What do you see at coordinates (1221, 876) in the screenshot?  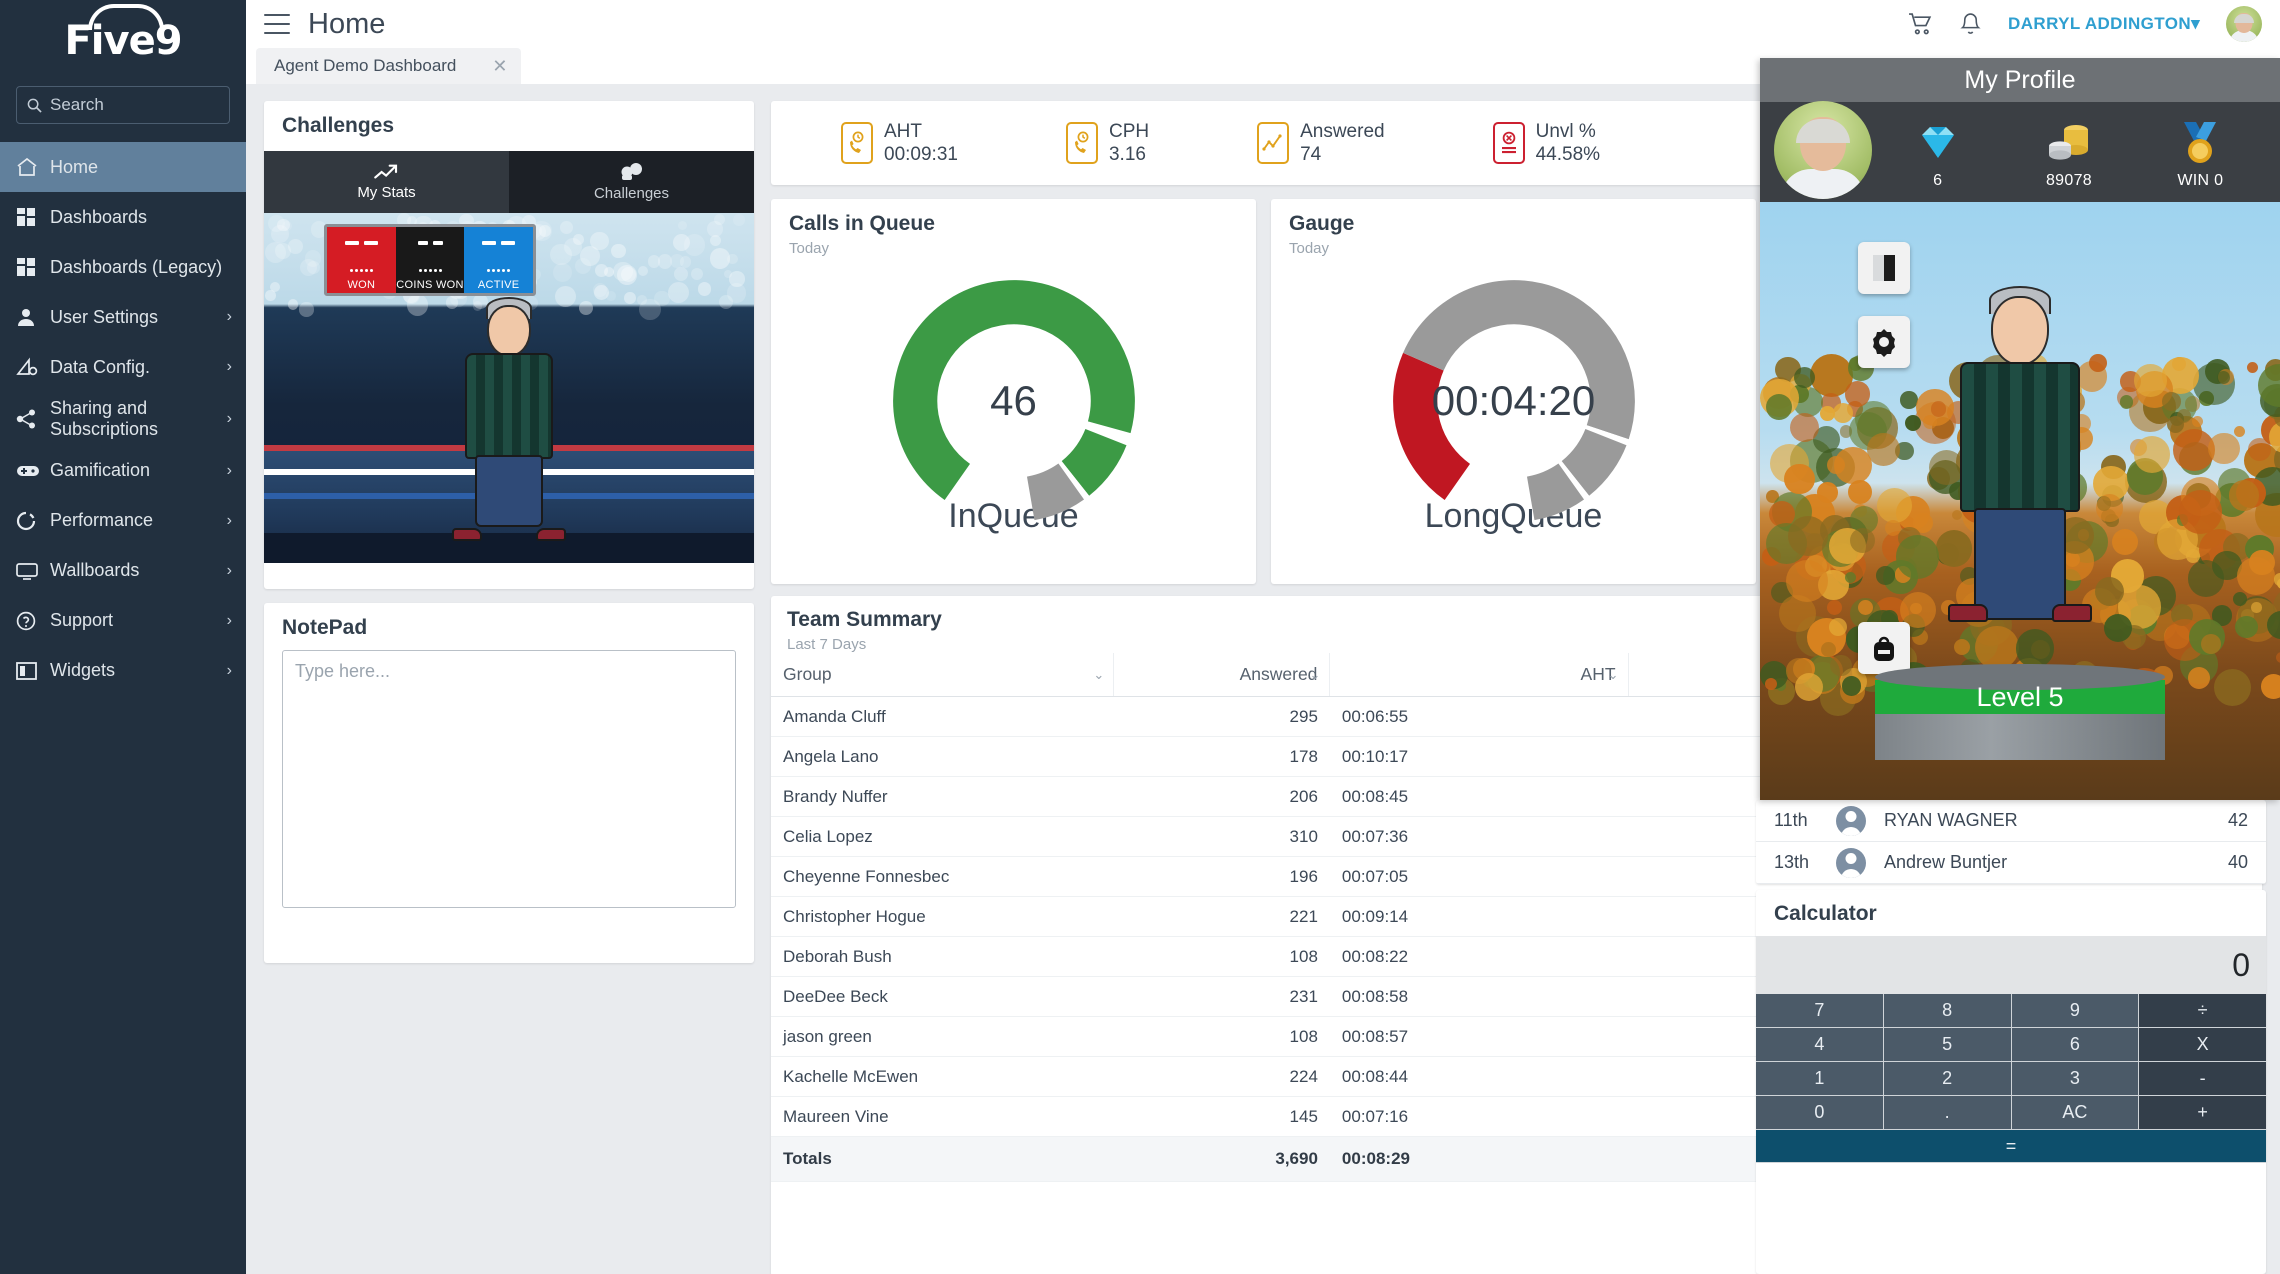 I see `cell-answered: 196` at bounding box center [1221, 876].